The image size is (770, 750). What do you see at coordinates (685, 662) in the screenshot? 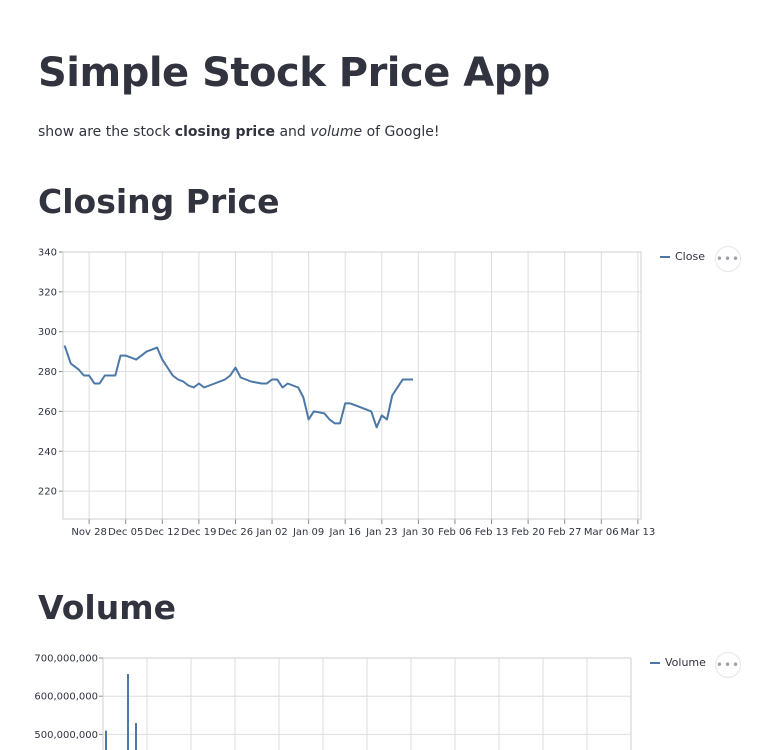
I see `volume-legend-label: Volume` at bounding box center [685, 662].